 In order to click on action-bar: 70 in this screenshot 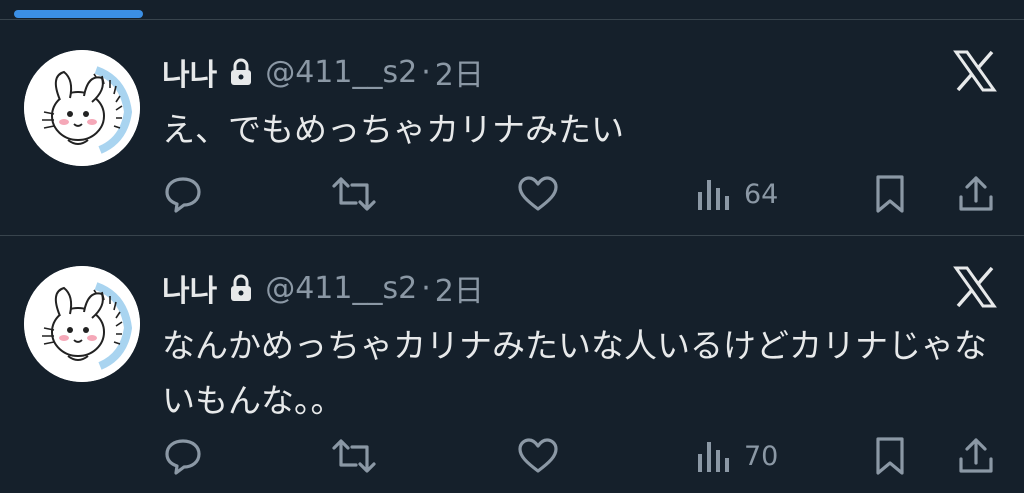, I will do `click(512, 457)`.